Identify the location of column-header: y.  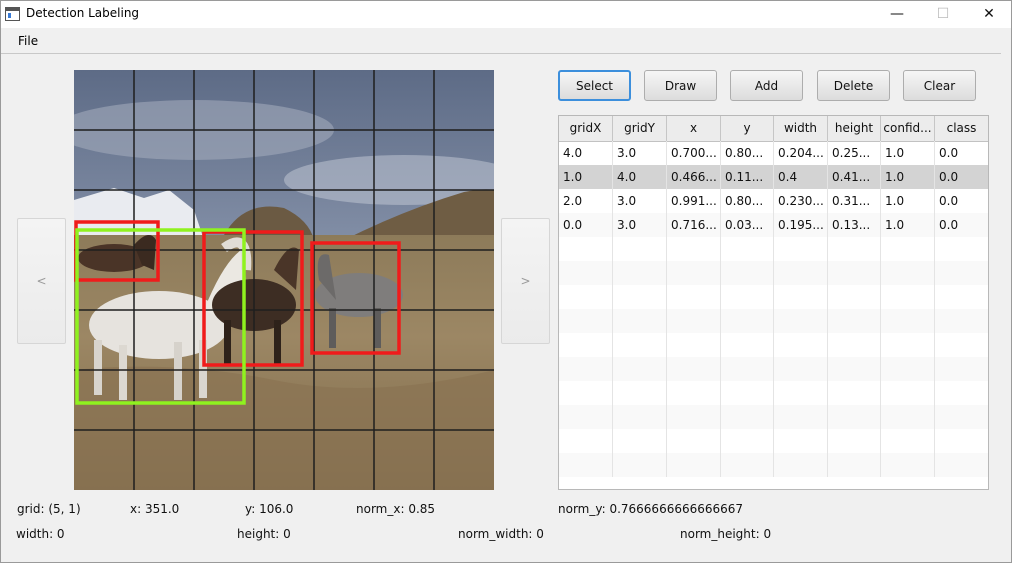
(747, 128).